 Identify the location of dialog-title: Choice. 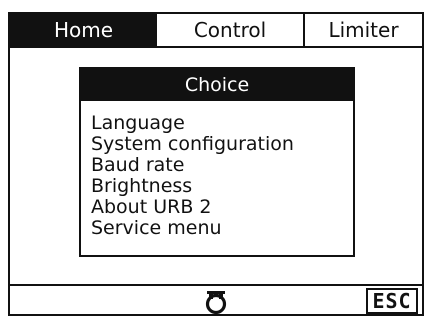
(217, 85).